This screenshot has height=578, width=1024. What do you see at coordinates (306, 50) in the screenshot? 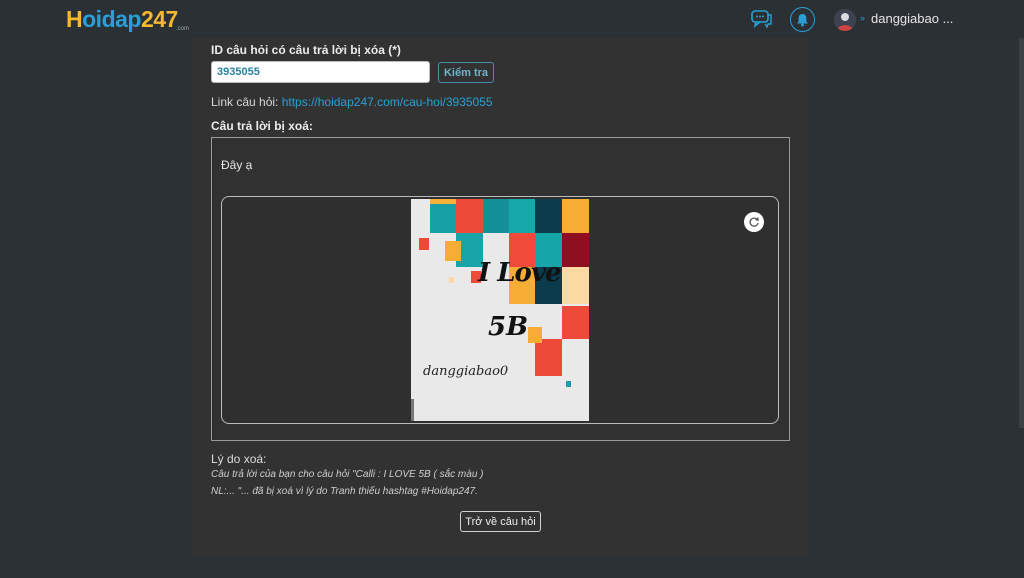
I see `question-id-label: ID câu hỏi có câu trả lời bị xóa (*)` at bounding box center [306, 50].